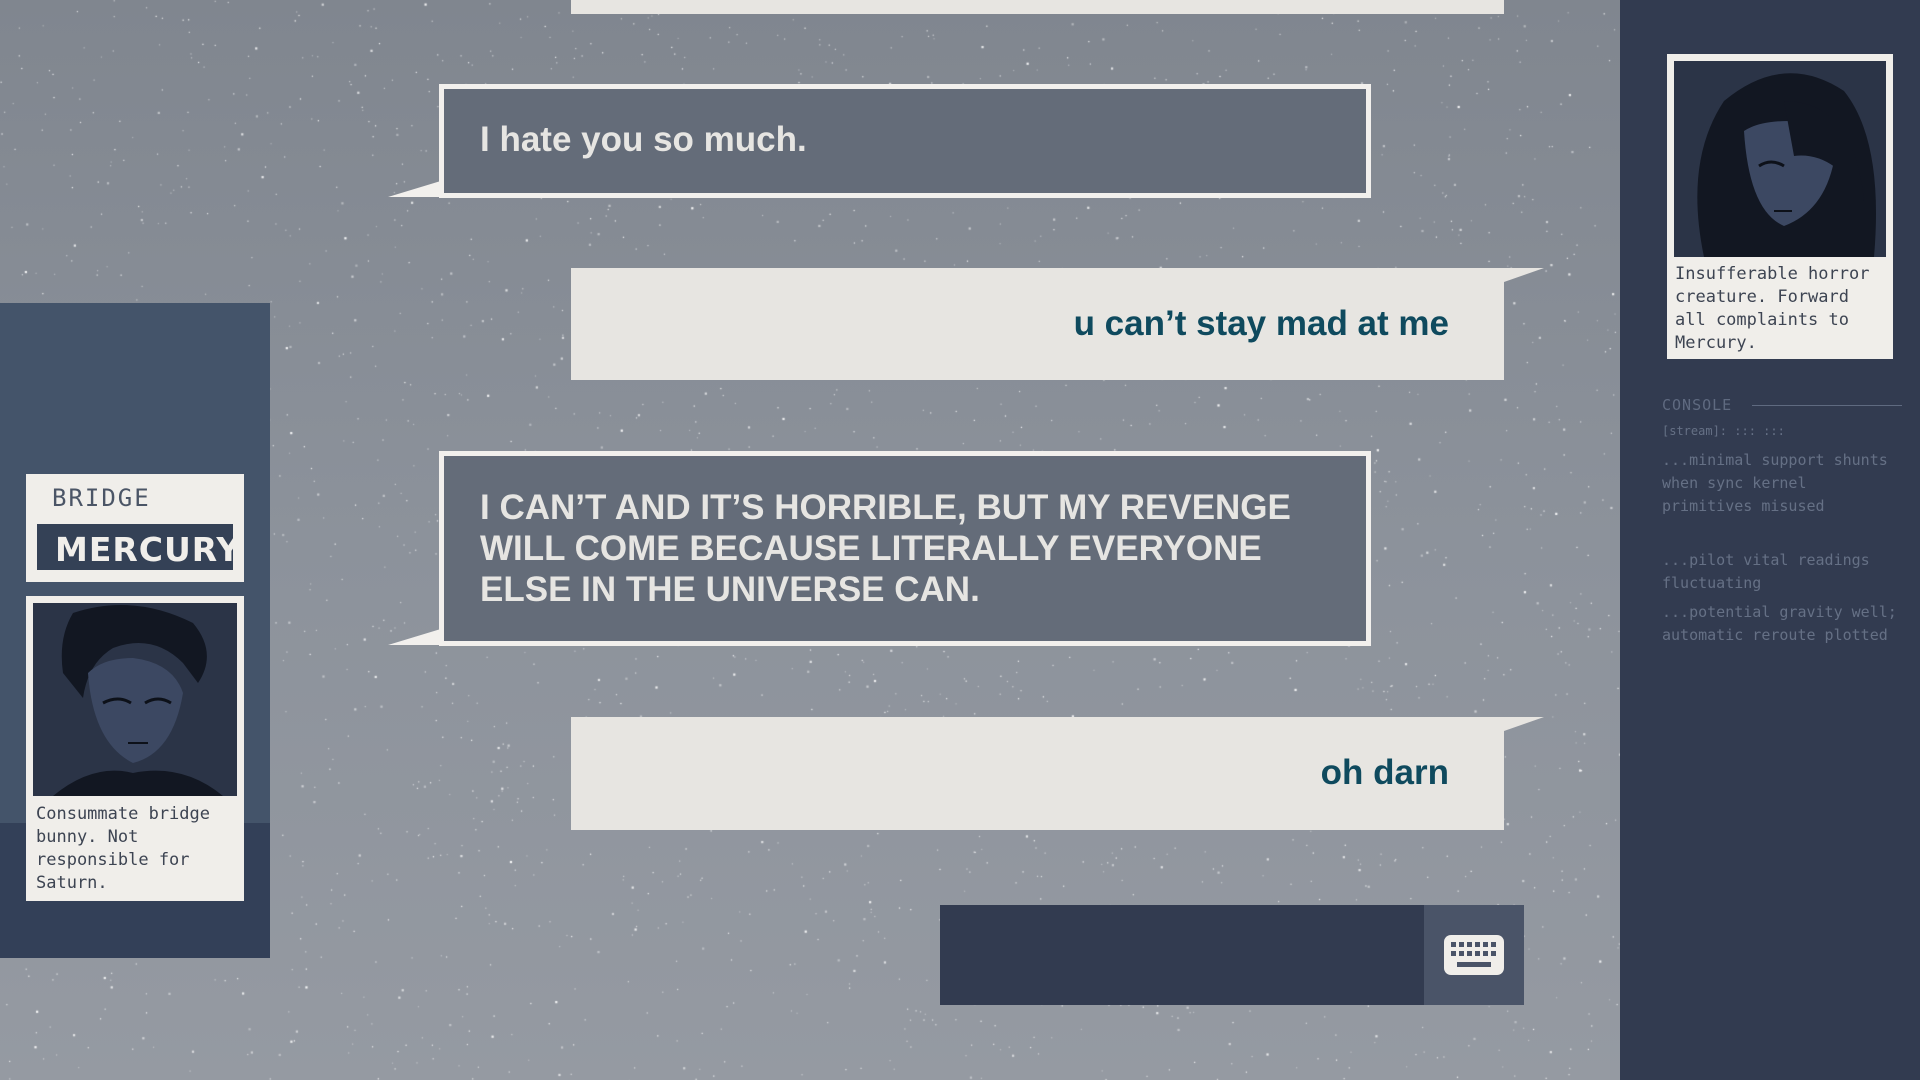 This screenshot has height=1080, width=1920. What do you see at coordinates (101, 498) in the screenshot?
I see `location-label: BRIDGE` at bounding box center [101, 498].